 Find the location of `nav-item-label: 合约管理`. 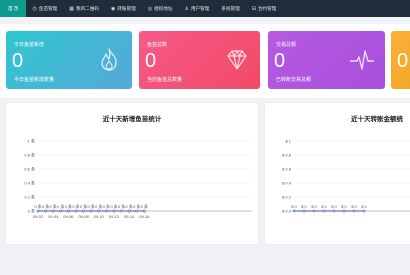

nav-item-label: 合约管理 is located at coordinates (267, 8).